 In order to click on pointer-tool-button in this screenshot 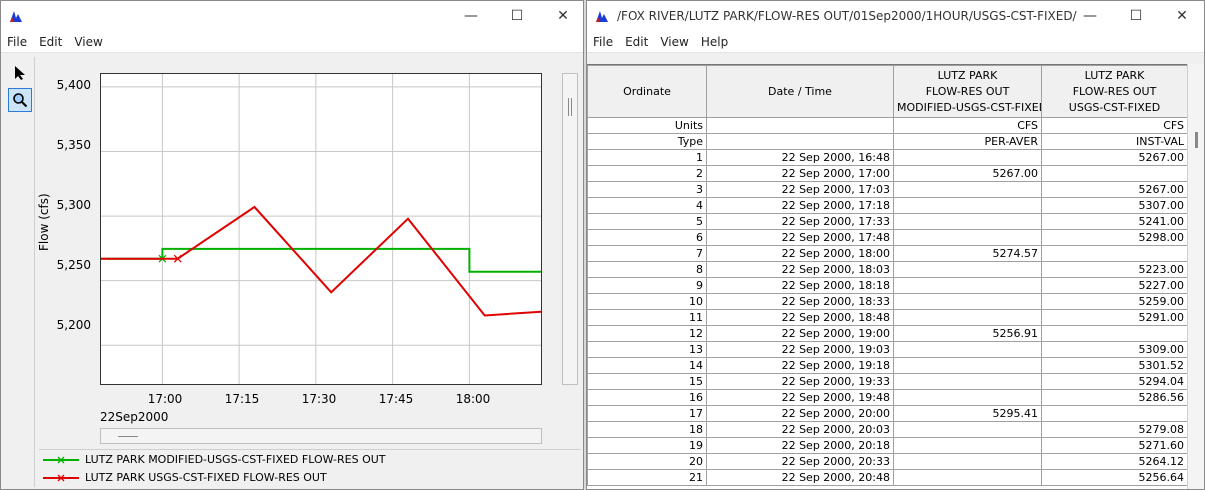, I will do `click(20, 73)`.